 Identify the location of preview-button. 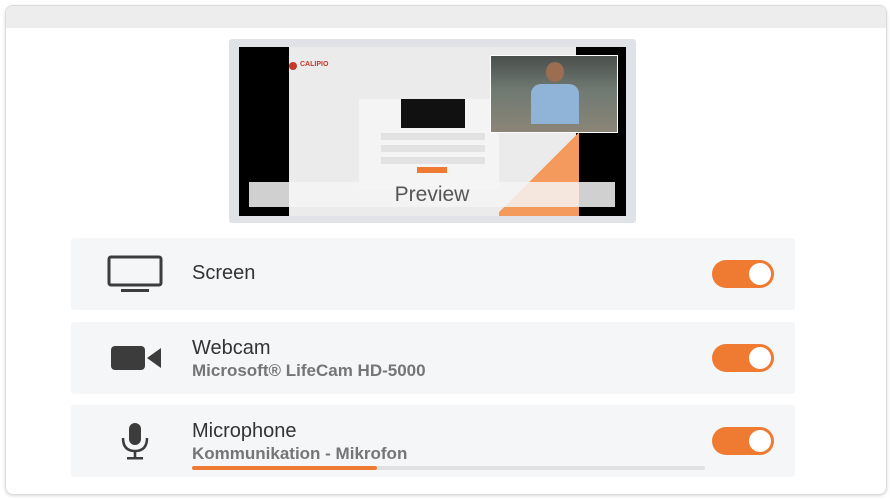
(432, 170).